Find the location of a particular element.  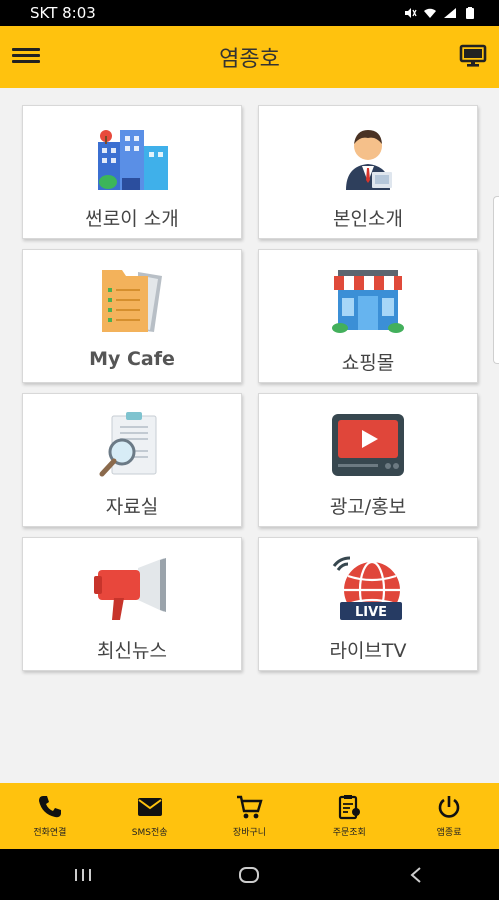

megaphone-icon is located at coordinates (130, 589).